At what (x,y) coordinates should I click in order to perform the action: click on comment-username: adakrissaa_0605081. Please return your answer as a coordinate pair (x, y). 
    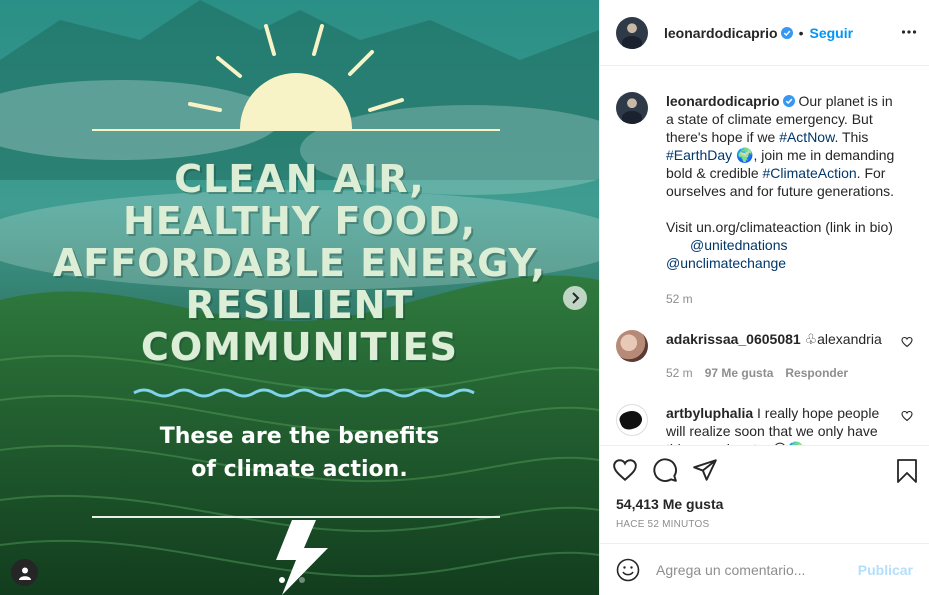
    Looking at the image, I should click on (733, 339).